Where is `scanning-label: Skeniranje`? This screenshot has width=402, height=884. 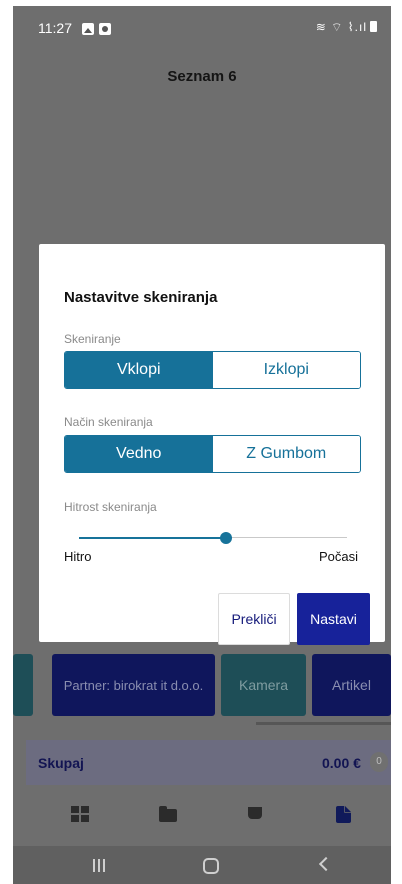 scanning-label: Skeniranje is located at coordinates (92, 339).